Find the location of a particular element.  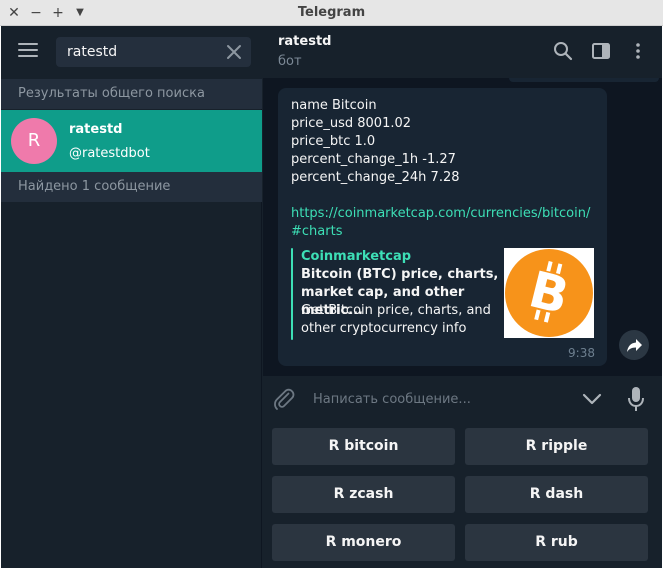

search-icon is located at coordinates (563, 51).